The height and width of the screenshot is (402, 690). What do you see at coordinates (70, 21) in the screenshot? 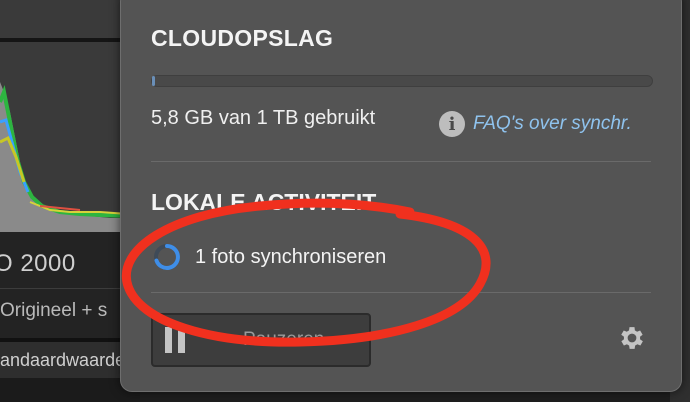
I see `left-topbar` at bounding box center [70, 21].